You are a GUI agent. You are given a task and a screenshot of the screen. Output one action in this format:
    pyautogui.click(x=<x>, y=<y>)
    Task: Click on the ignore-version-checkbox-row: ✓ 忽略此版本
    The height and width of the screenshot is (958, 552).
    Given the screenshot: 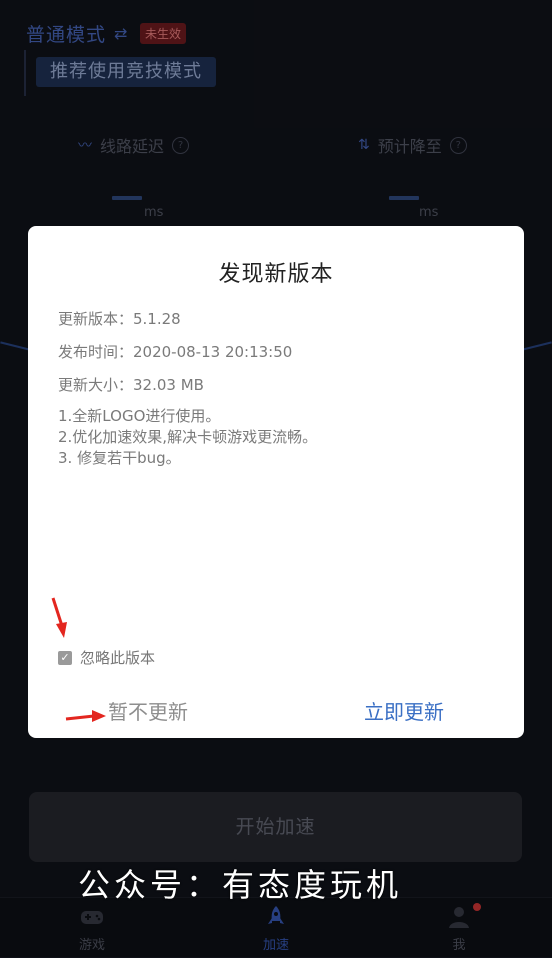 What is the action you would take?
    pyautogui.click(x=106, y=657)
    